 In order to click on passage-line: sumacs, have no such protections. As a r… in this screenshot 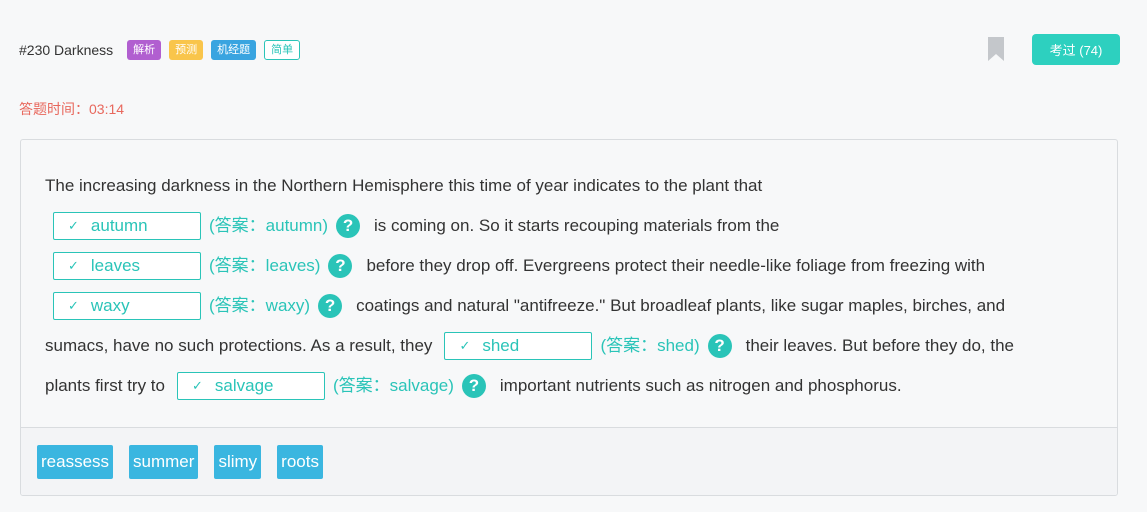, I will do `click(570, 346)`.